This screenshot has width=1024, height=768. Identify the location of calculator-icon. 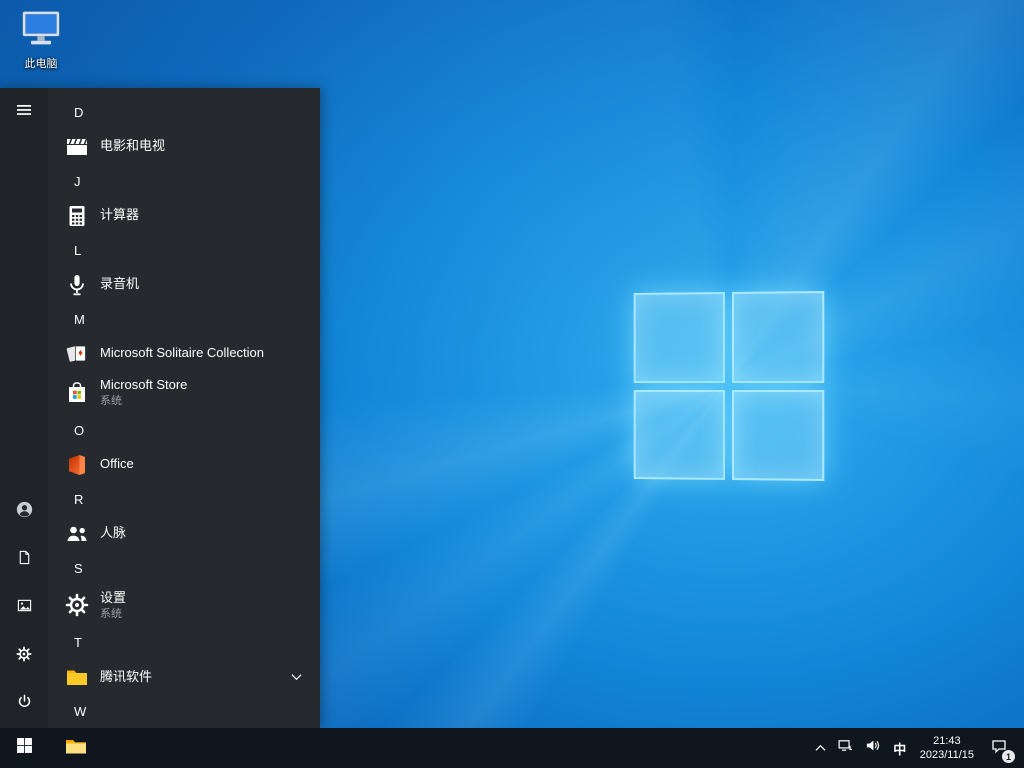
(77, 216).